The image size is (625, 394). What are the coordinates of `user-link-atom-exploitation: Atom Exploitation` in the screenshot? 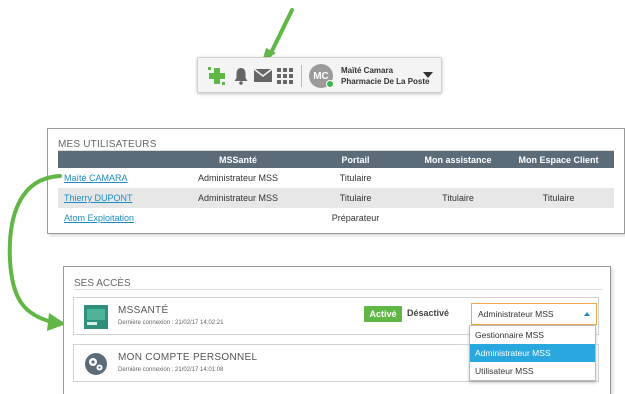 It's located at (99, 218).